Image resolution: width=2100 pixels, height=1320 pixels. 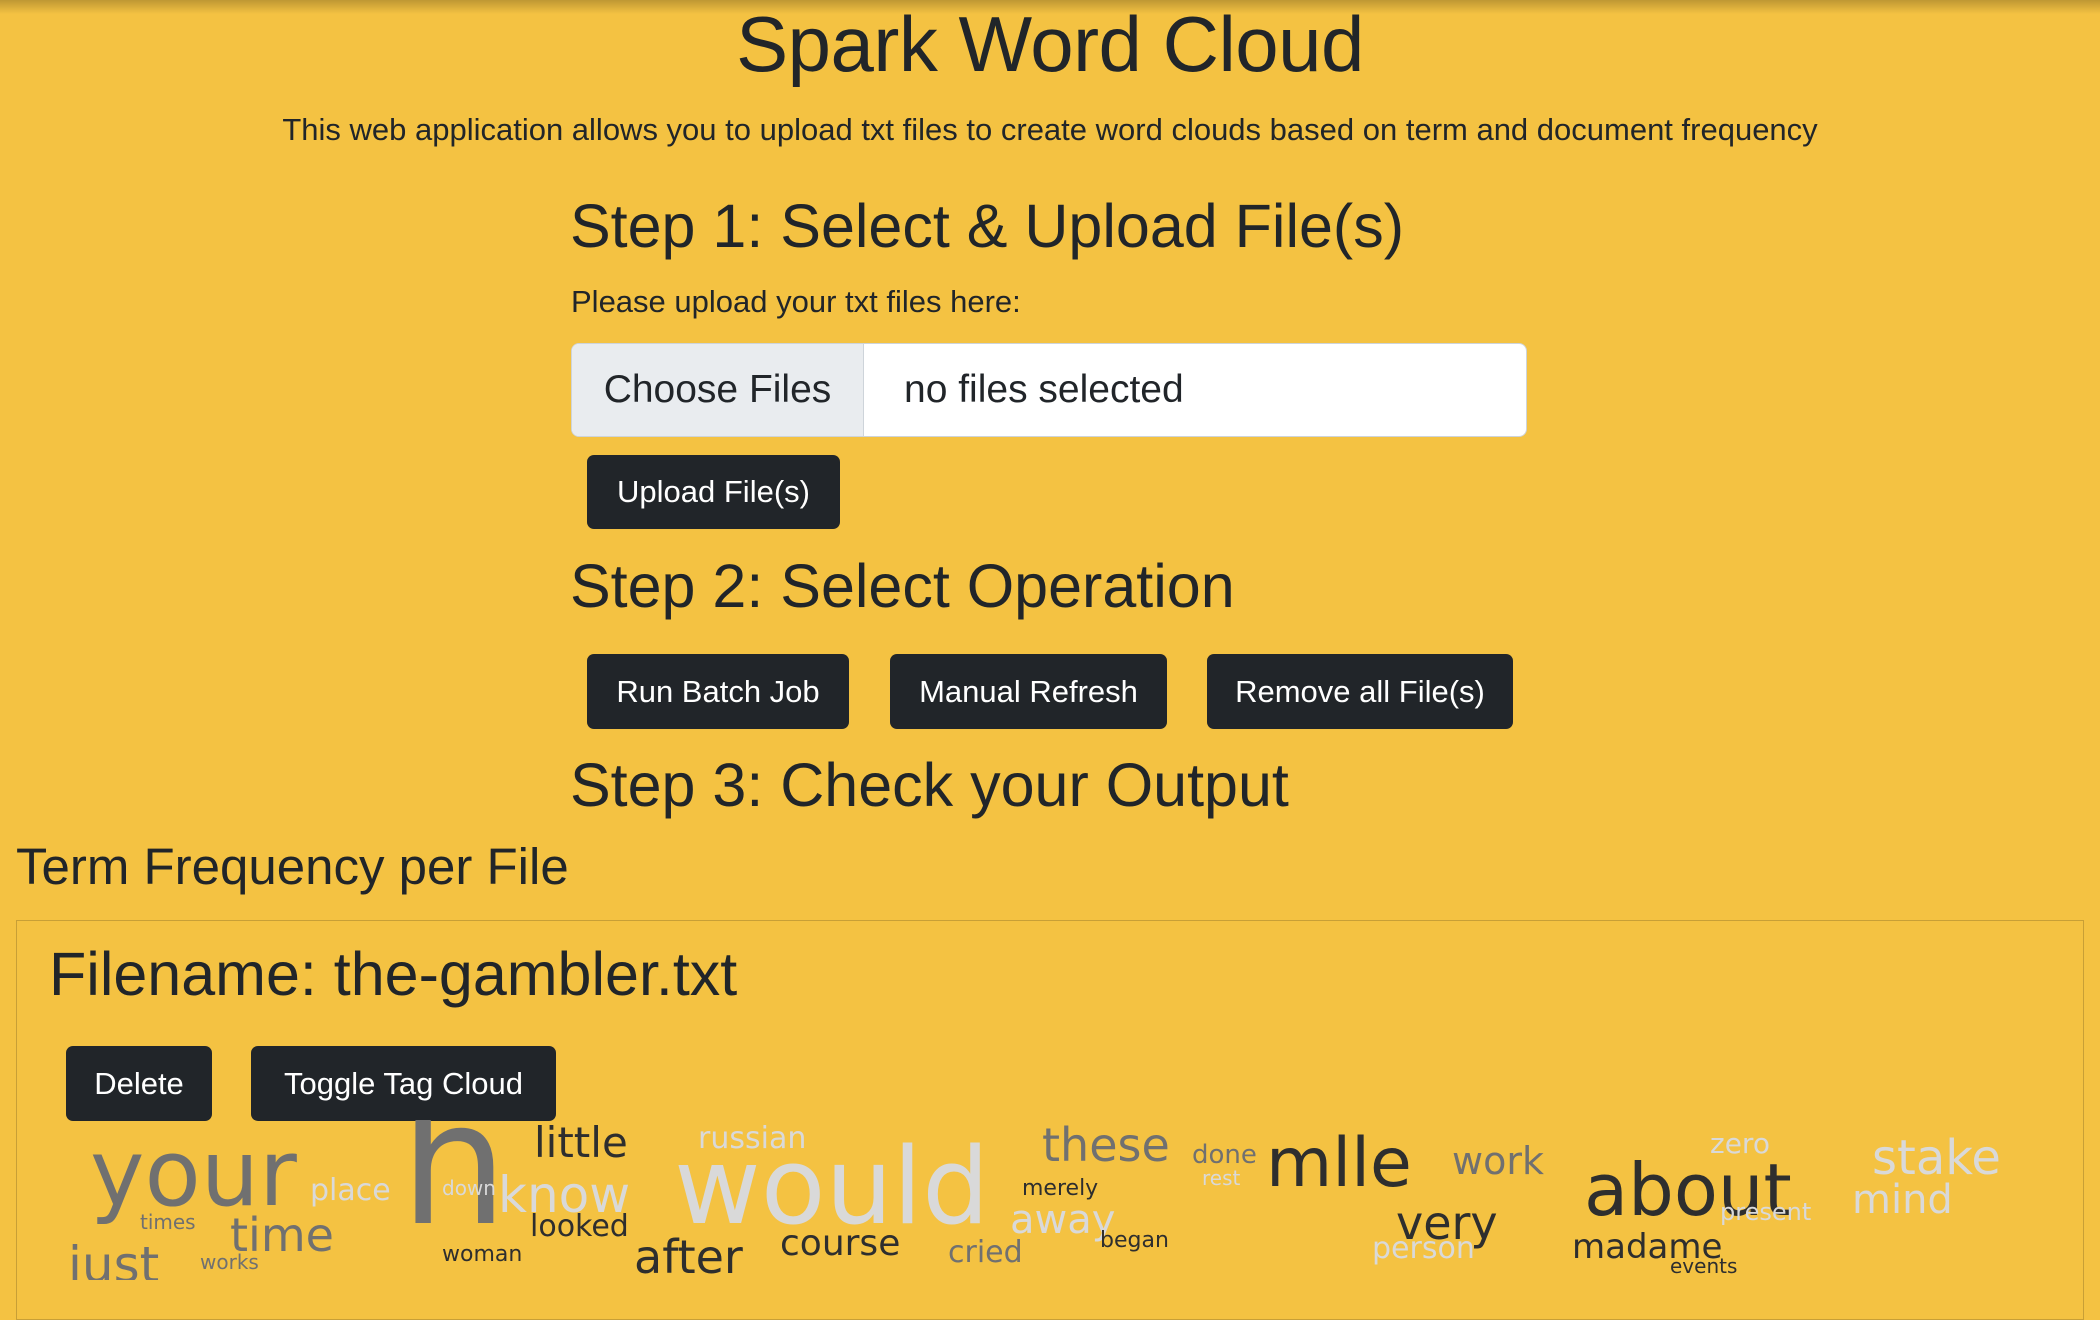 What do you see at coordinates (796, 301) in the screenshot?
I see `upload-label: Please upload your txt files here:` at bounding box center [796, 301].